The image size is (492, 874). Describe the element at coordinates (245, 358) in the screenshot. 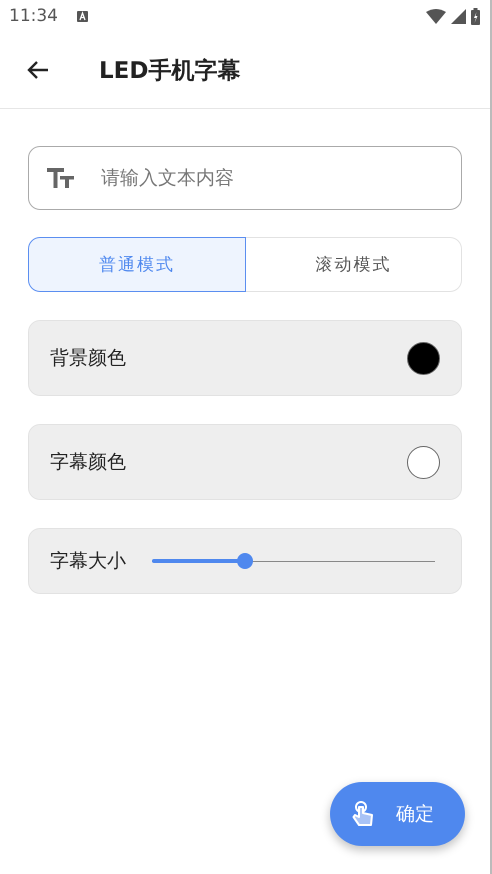

I see `setting-card: 背景颜色` at that location.